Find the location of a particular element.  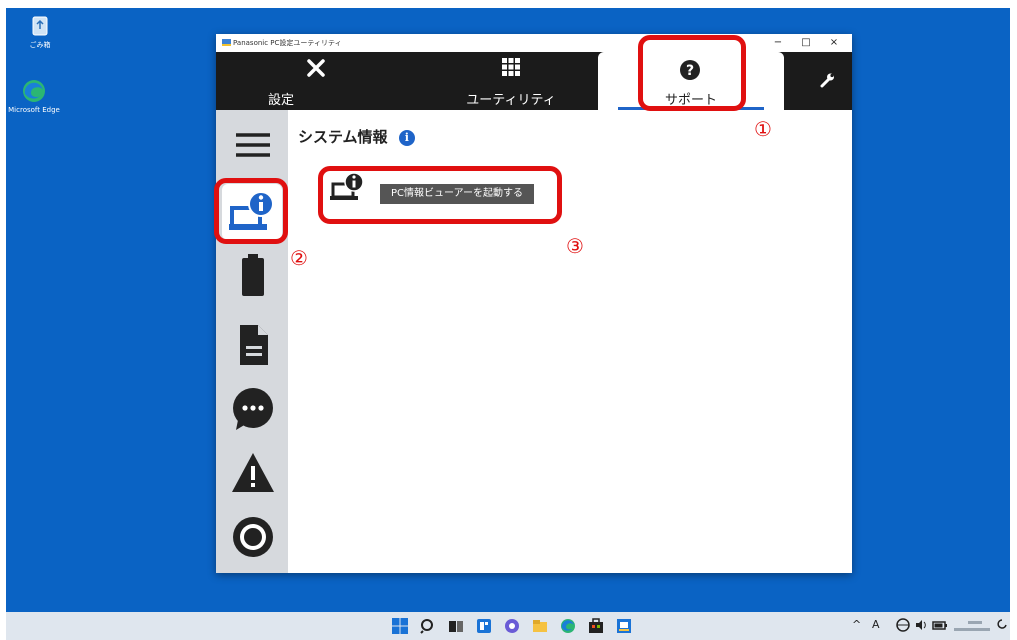

wrench-icon is located at coordinates (827, 82).